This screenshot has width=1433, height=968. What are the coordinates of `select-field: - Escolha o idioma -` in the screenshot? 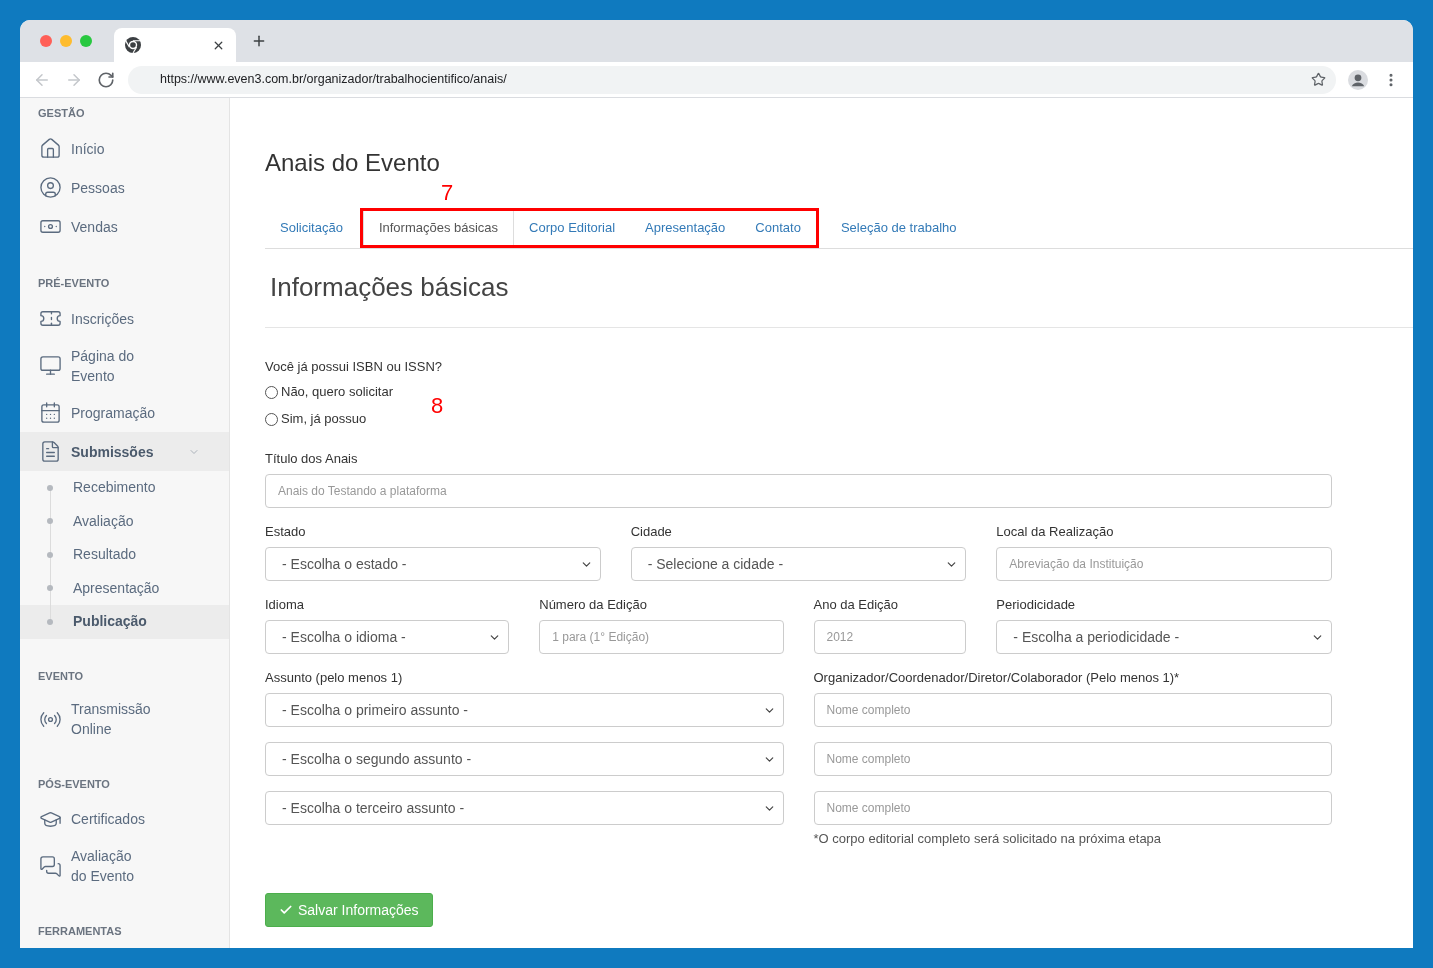 It's located at (387, 637).